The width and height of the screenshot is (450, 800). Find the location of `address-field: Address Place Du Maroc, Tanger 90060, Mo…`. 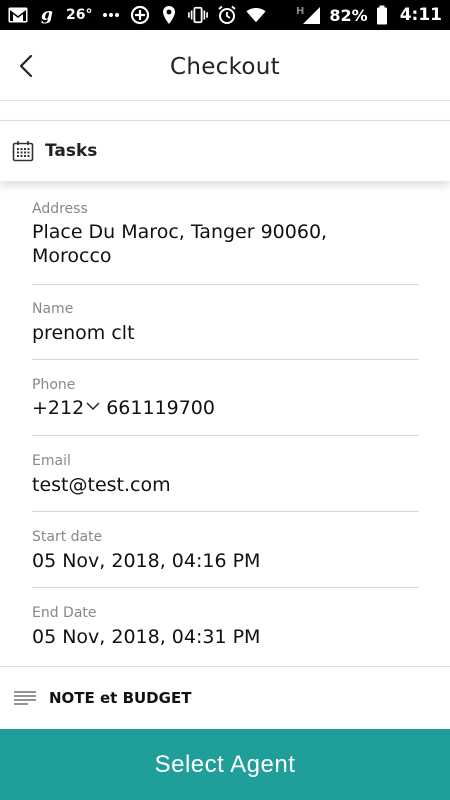

address-field: Address Place Du Maroc, Tanger 90060, Mo… is located at coordinates (225, 243).